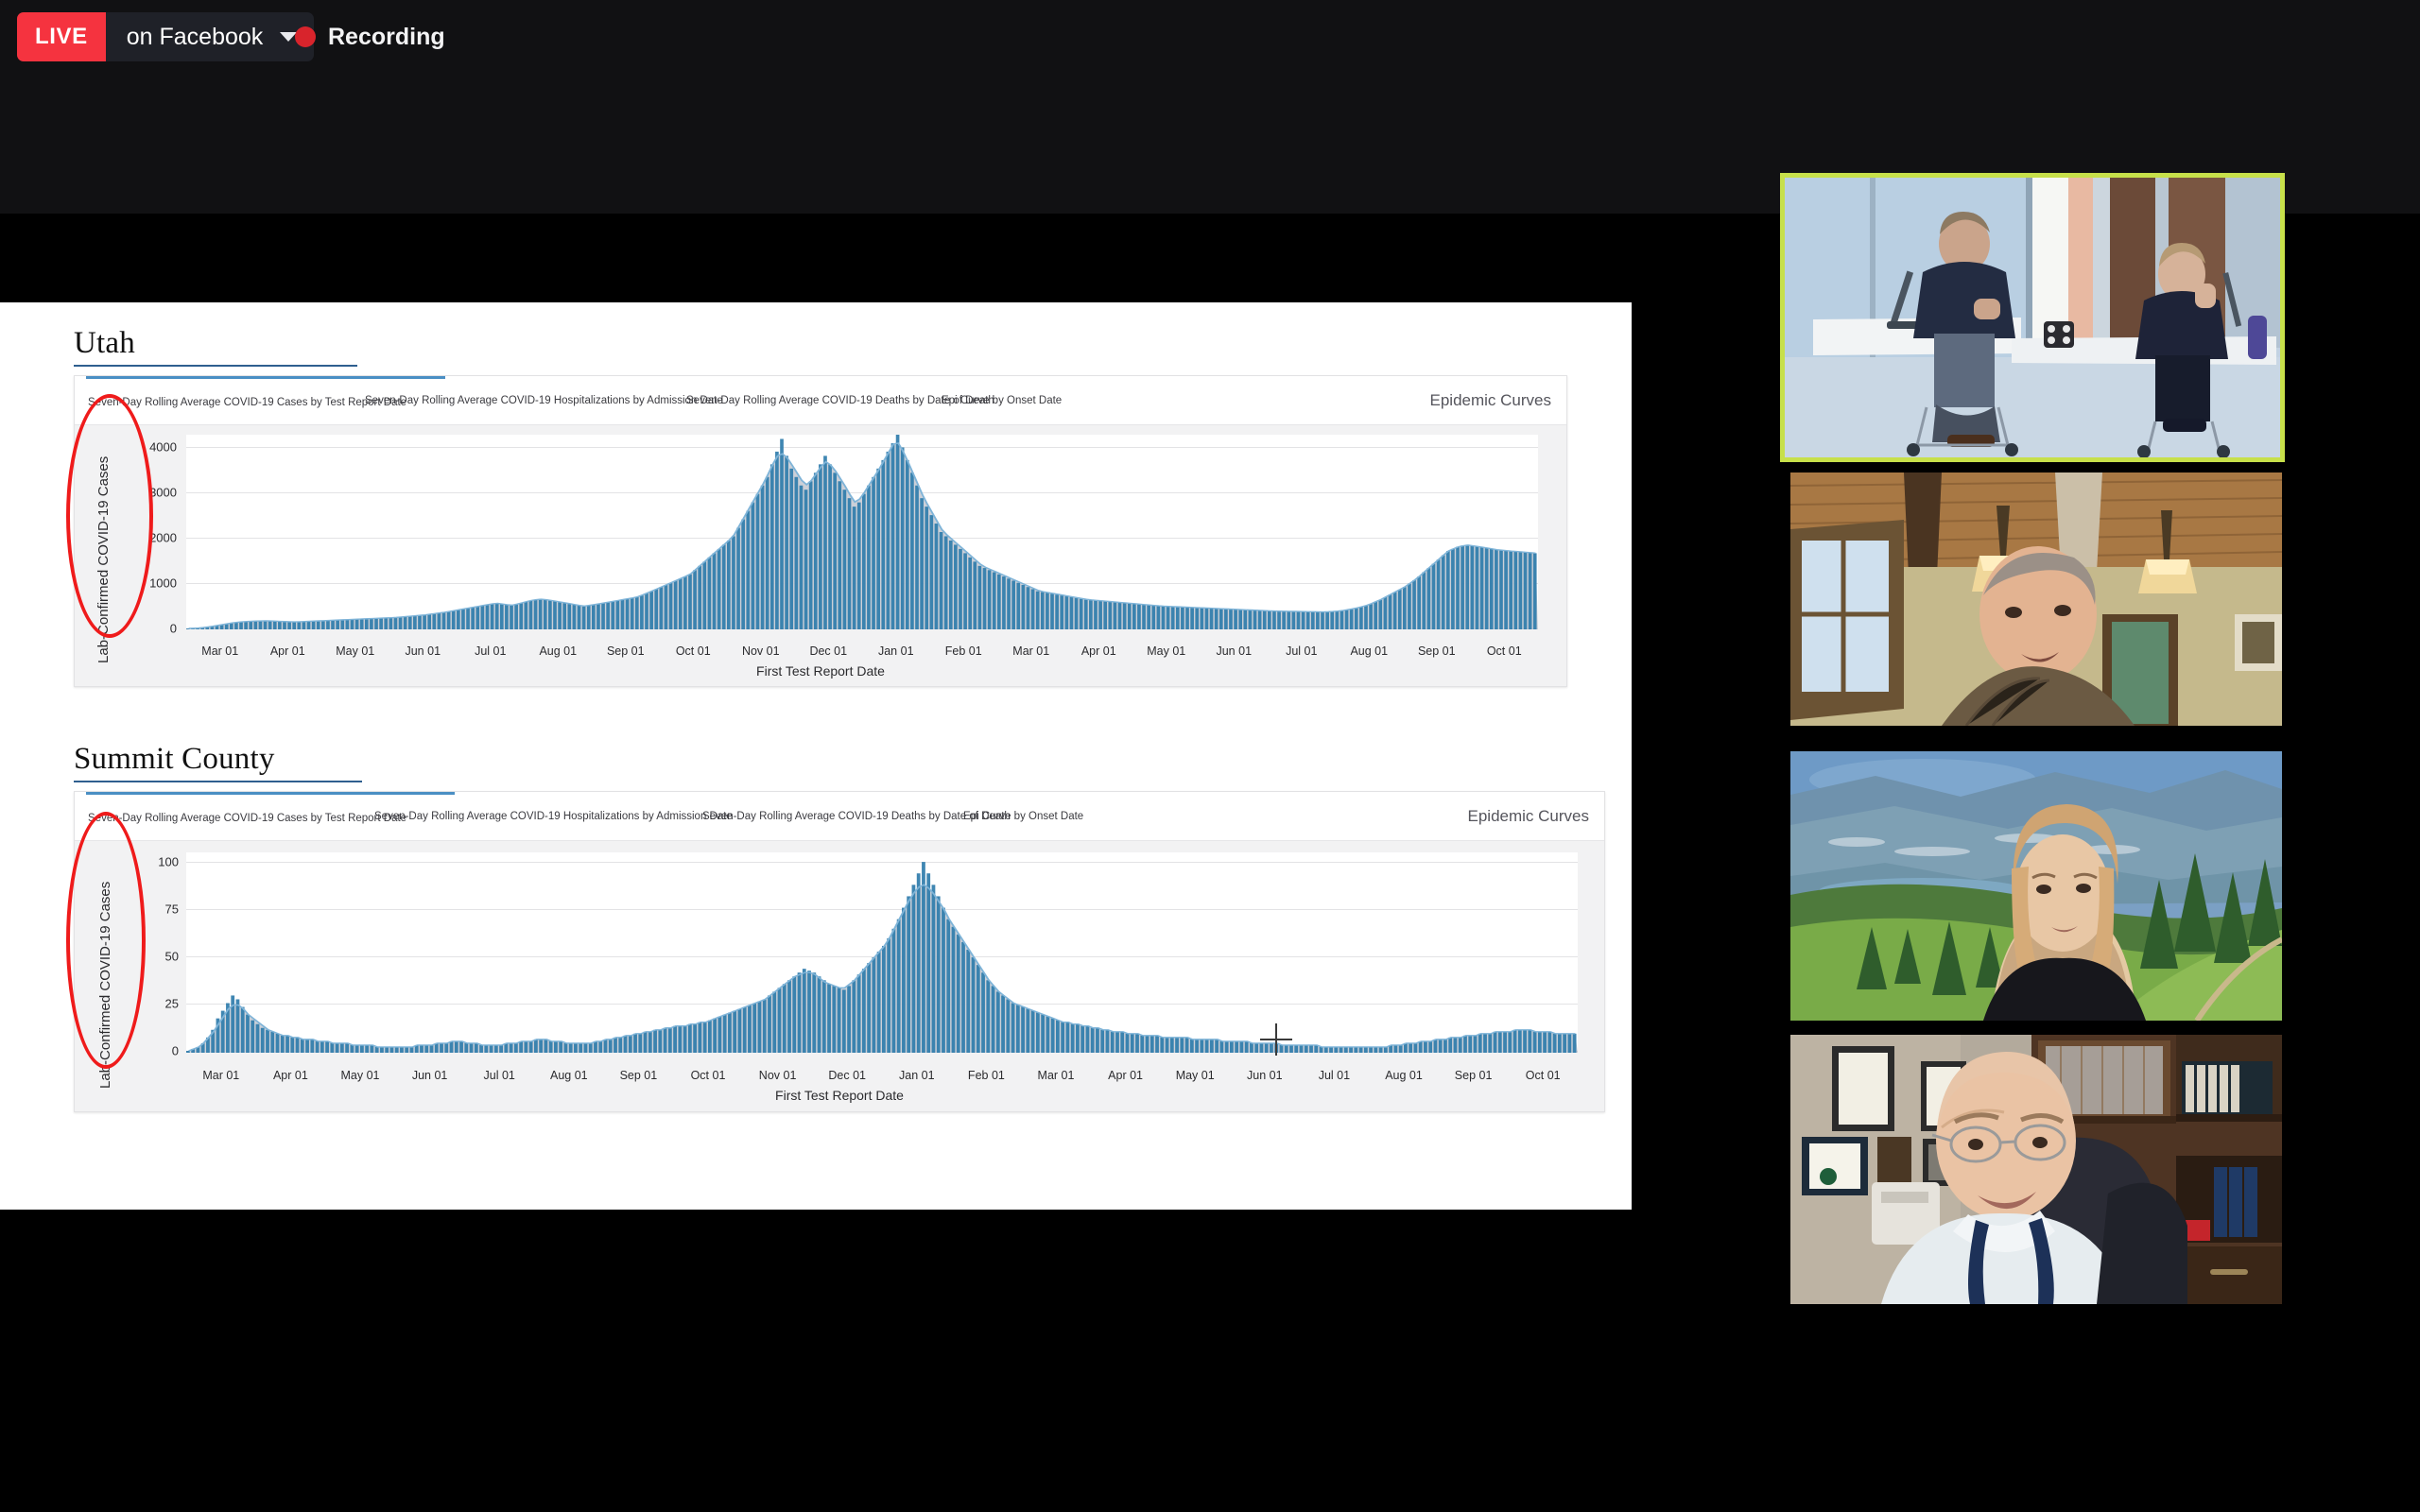  Describe the element at coordinates (105, 985) in the screenshot. I see `summit-y-axis-title: Lab-Confirmed COVID-19 Cases` at that location.